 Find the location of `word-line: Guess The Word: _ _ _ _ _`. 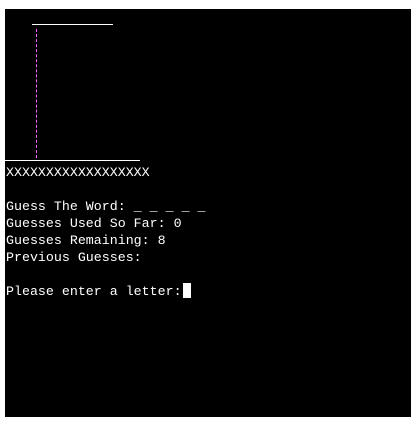

word-line: Guess The Word: _ _ _ _ _ is located at coordinates (106, 206).